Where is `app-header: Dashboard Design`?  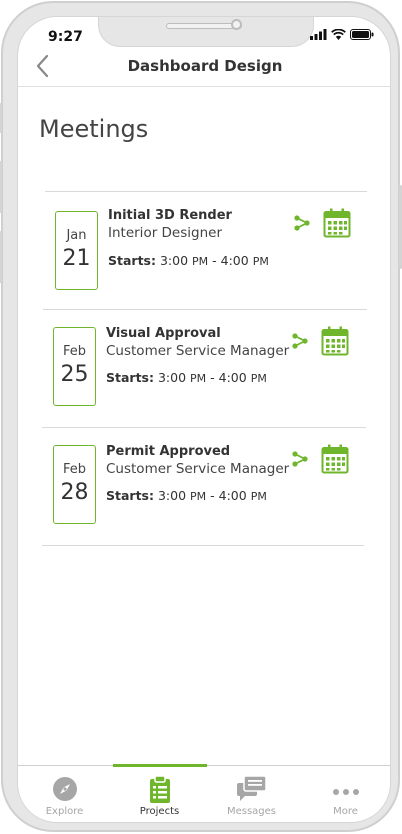
app-header: Dashboard Design is located at coordinates (204, 68).